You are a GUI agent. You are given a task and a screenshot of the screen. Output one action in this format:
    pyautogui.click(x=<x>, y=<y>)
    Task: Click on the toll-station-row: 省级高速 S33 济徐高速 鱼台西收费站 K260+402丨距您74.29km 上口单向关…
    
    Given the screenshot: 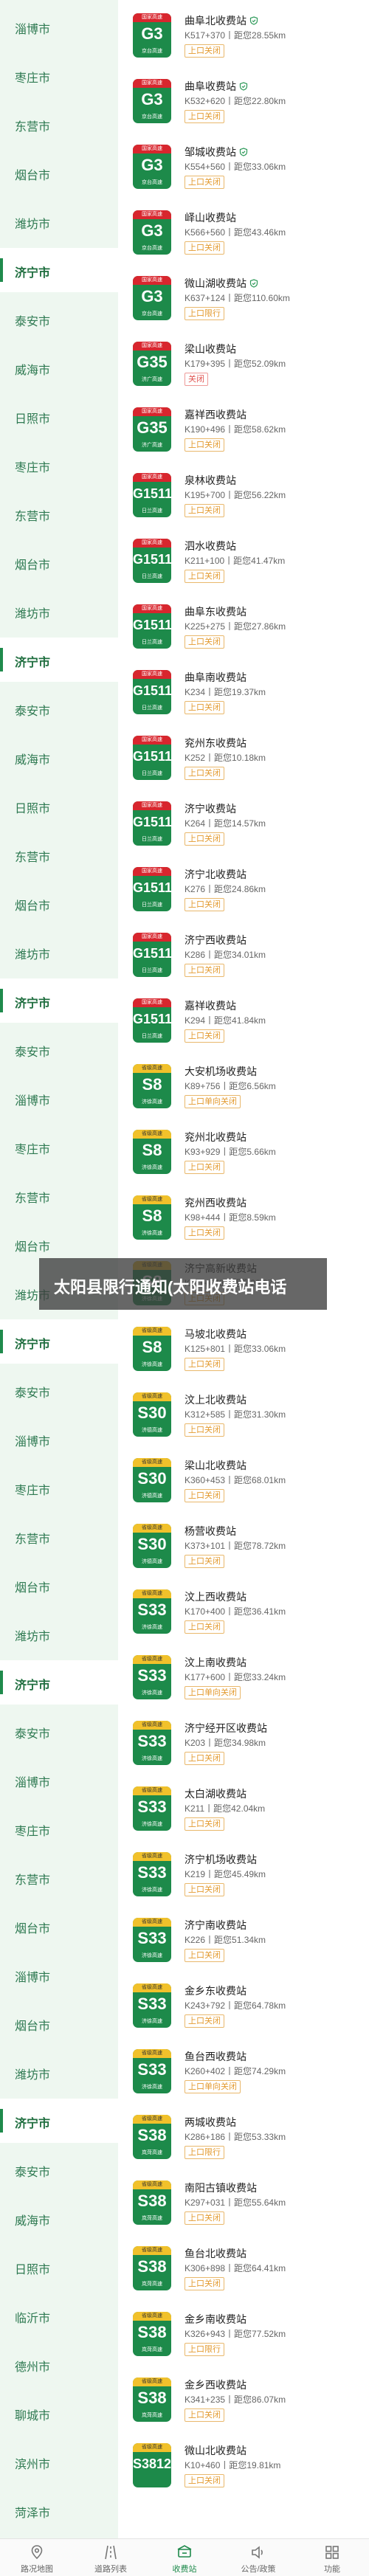 What is the action you would take?
    pyautogui.click(x=244, y=2072)
    